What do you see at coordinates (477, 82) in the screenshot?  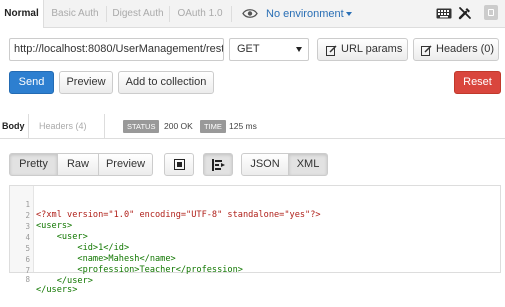 I see `reset-button: Reset` at bounding box center [477, 82].